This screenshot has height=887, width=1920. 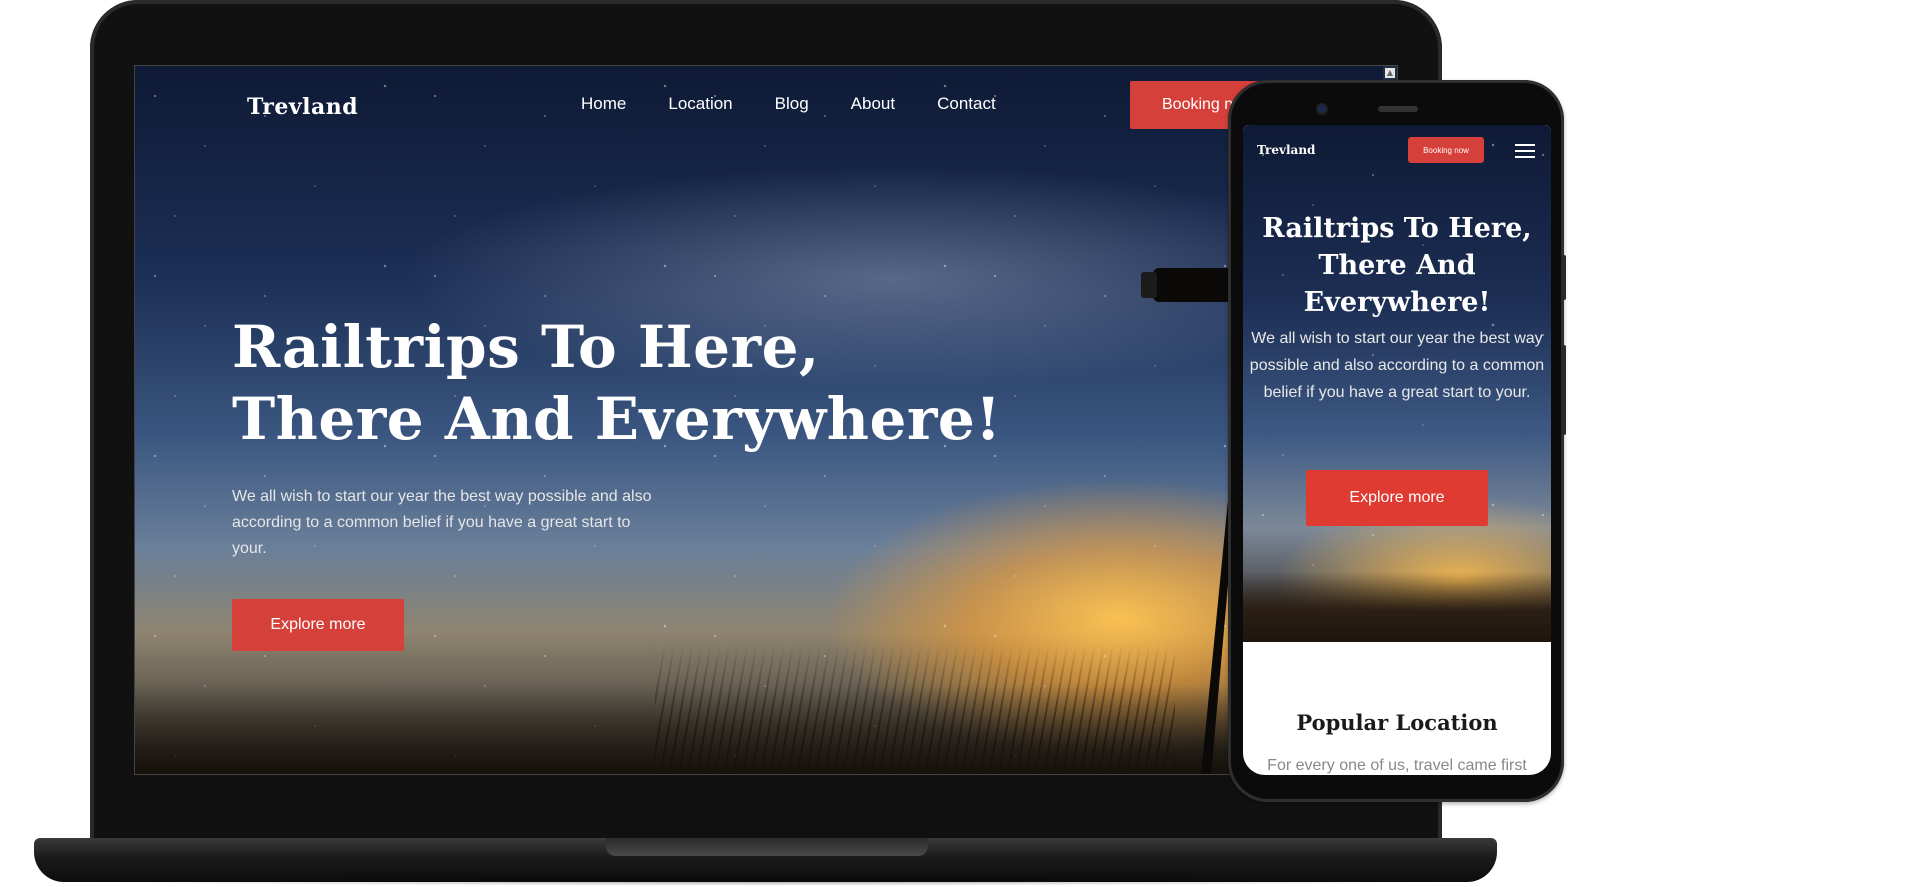 I want to click on hero-title-line-1: Railtrips To Here,, so click(x=526, y=347).